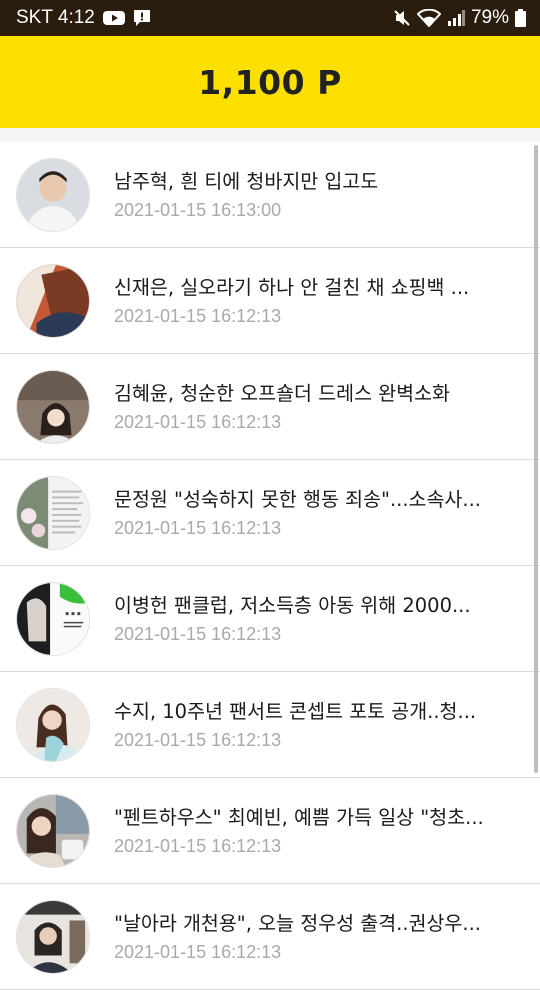  I want to click on article-date: 2021-01-15 16:13:00, so click(198, 210).